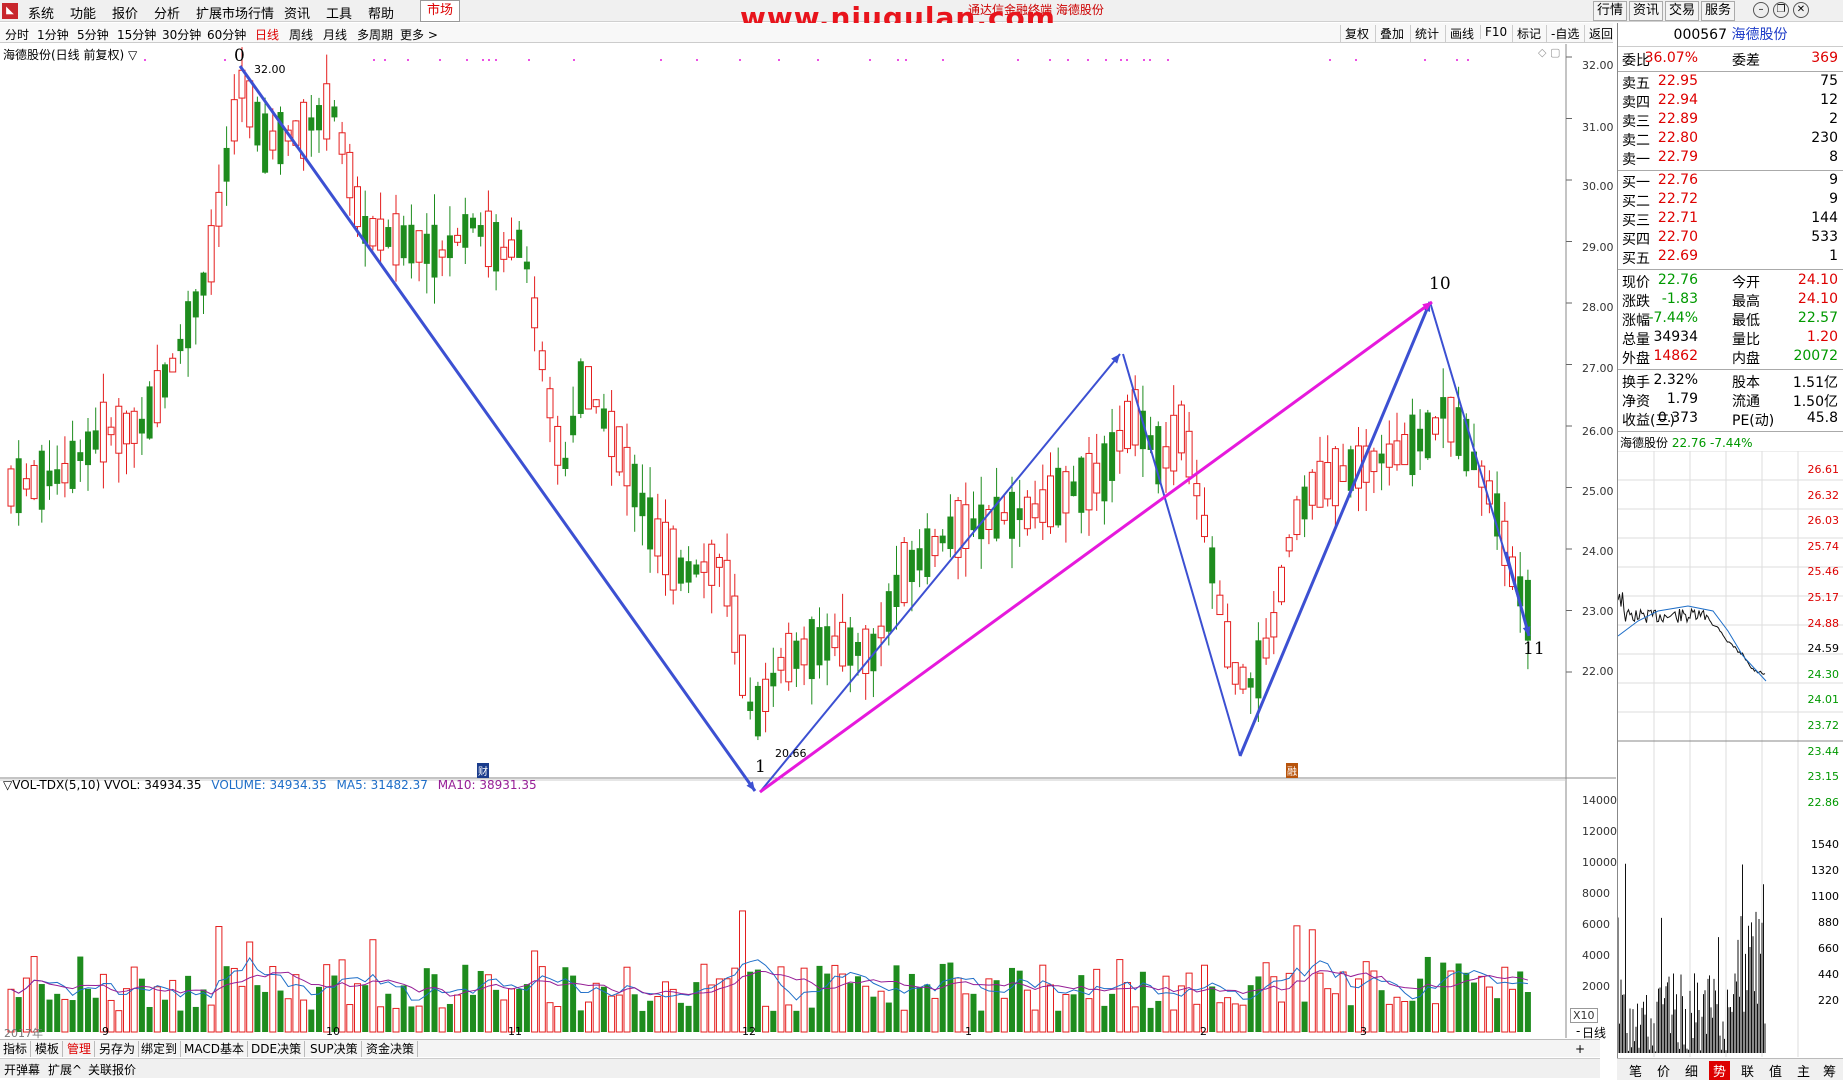 Image resolution: width=1843 pixels, height=1080 pixels. I want to click on minimize-icon: –, so click(1761, 10).